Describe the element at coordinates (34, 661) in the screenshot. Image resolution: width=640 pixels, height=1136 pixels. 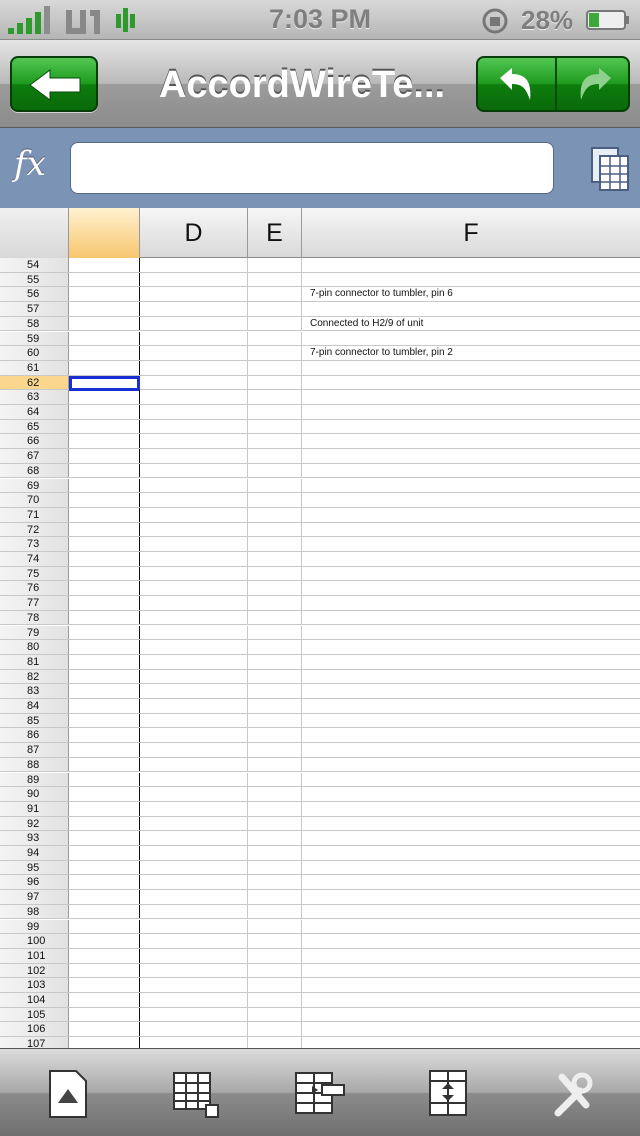
I see `row-header: 81` at that location.